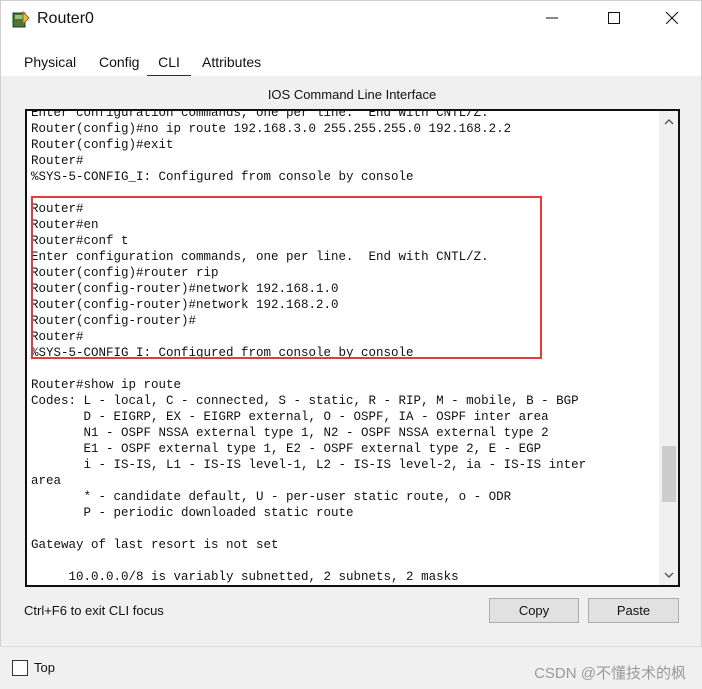 The width and height of the screenshot is (702, 689). What do you see at coordinates (102, 145) in the screenshot?
I see `terminal-line: Router(config)#exit` at bounding box center [102, 145].